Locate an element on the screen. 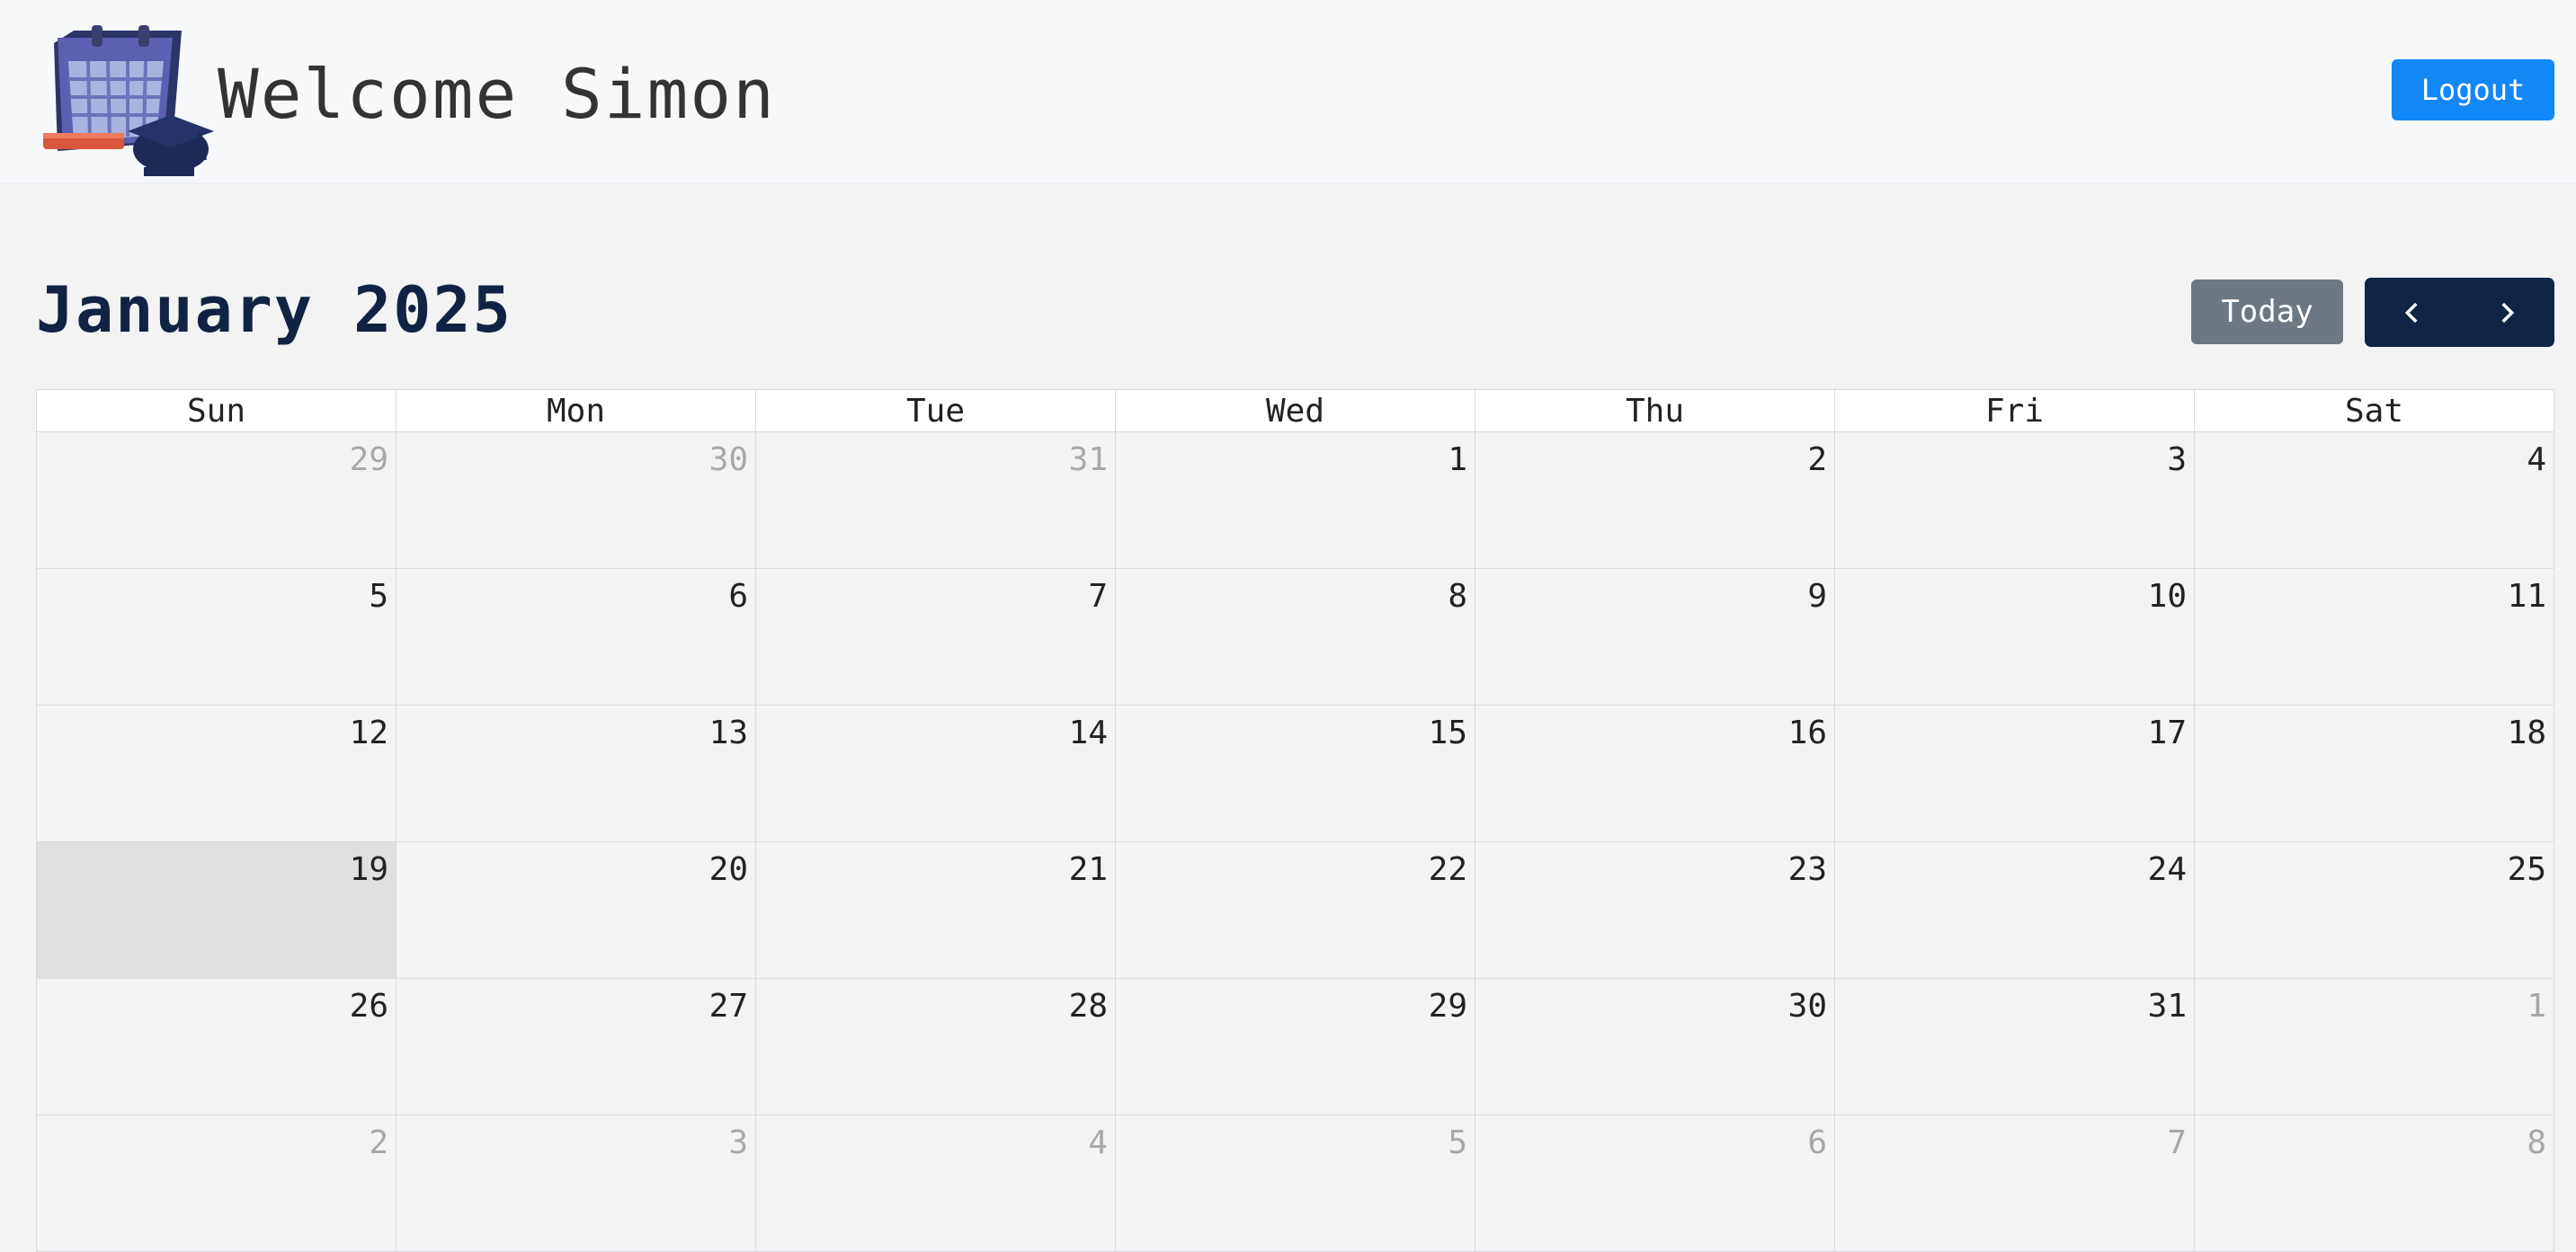 This screenshot has height=1252, width=2576. calendar-day-cell: 25 is located at coordinates (2374, 911).